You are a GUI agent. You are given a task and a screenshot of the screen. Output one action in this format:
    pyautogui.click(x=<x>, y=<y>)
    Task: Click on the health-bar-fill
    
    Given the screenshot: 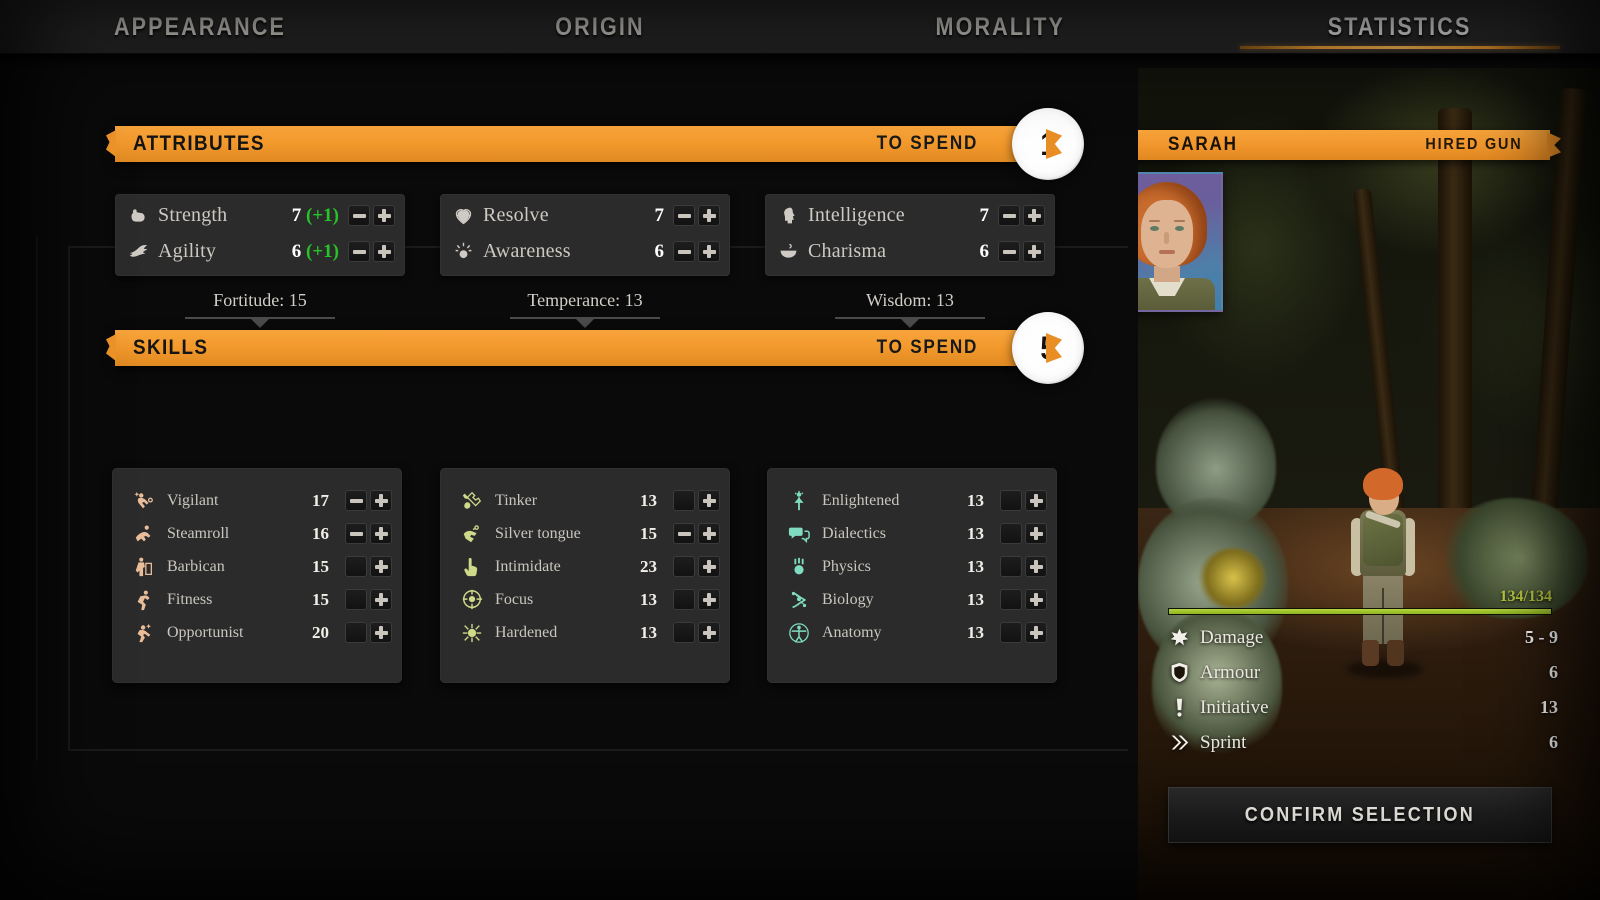 What is the action you would take?
    pyautogui.click(x=1360, y=611)
    